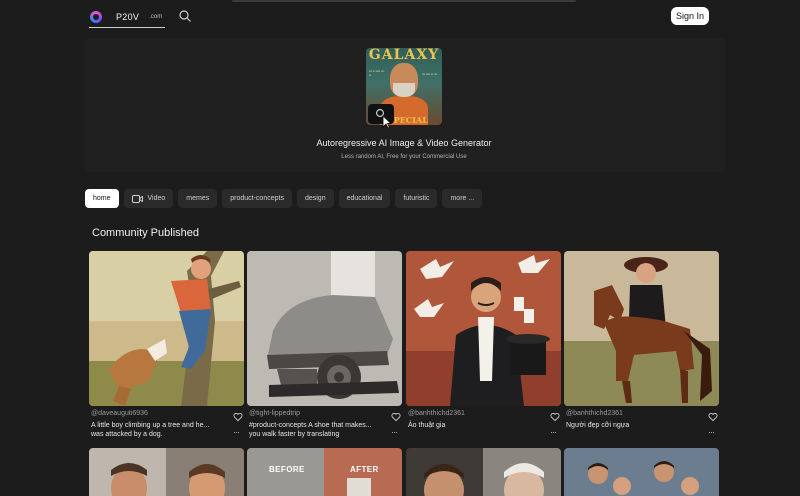 This screenshot has height=496, width=800. I want to click on brand-link: P20V .com, so click(126, 17).